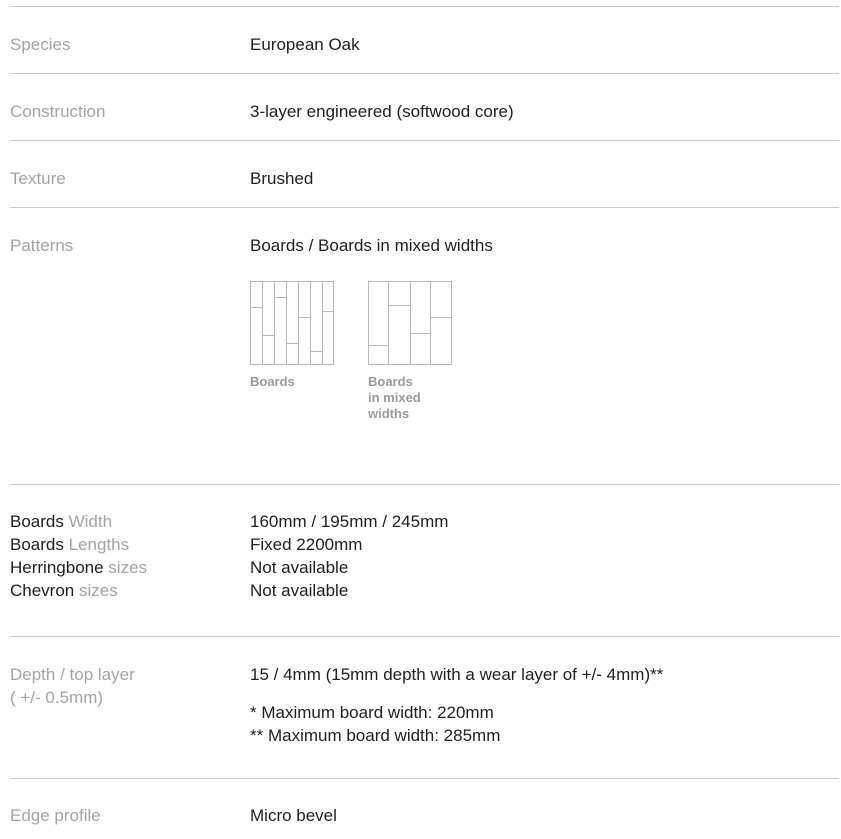 Image resolution: width=841 pixels, height=839 pixels. I want to click on spec-label-patterns: Patterns, so click(42, 245).